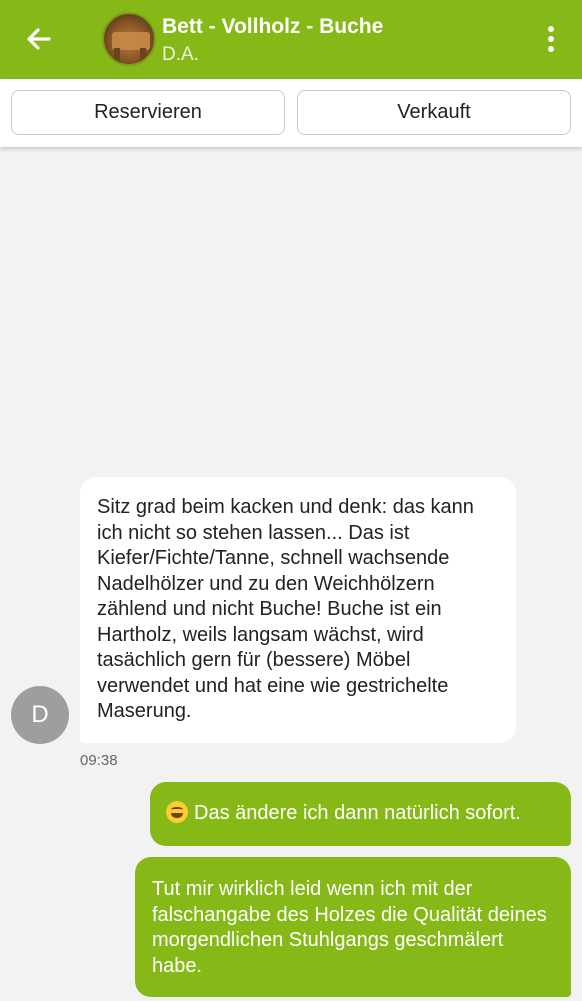 The width and height of the screenshot is (582, 1001). What do you see at coordinates (99, 760) in the screenshot?
I see `message-timestamp: 09:38` at bounding box center [99, 760].